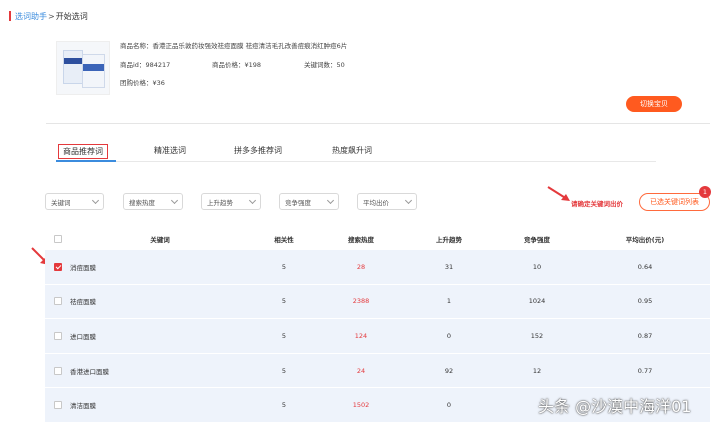 The height and width of the screenshot is (426, 720). Describe the element at coordinates (361, 301) in the screenshot. I see `row-search-heat: 2388` at that location.